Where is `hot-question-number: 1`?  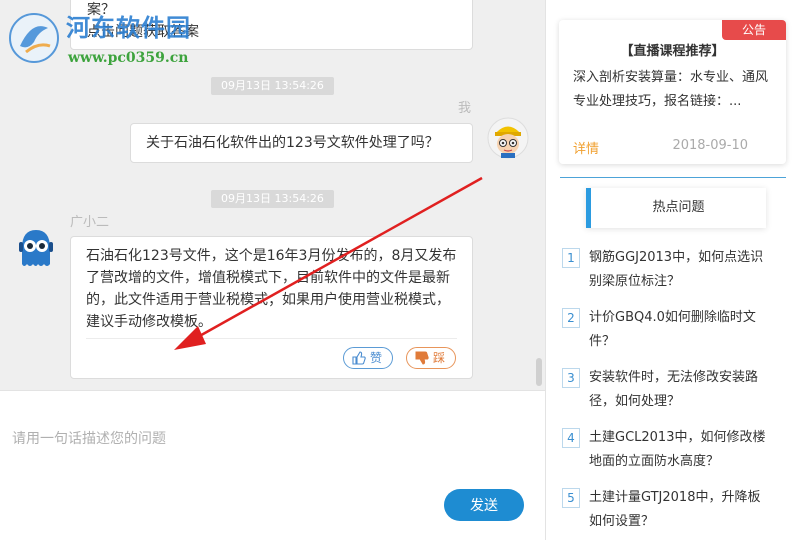 hot-question-number: 1 is located at coordinates (571, 258).